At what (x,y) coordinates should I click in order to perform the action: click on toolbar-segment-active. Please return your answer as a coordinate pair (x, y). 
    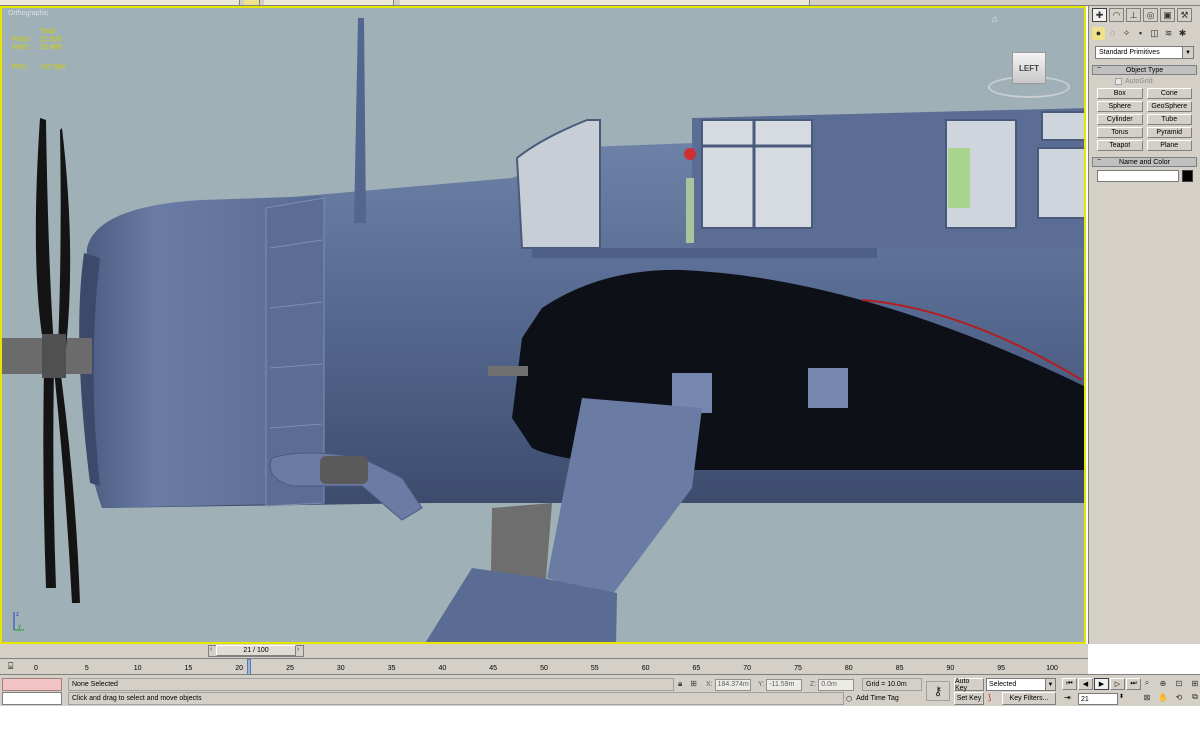
    Looking at the image, I should click on (252, 2).